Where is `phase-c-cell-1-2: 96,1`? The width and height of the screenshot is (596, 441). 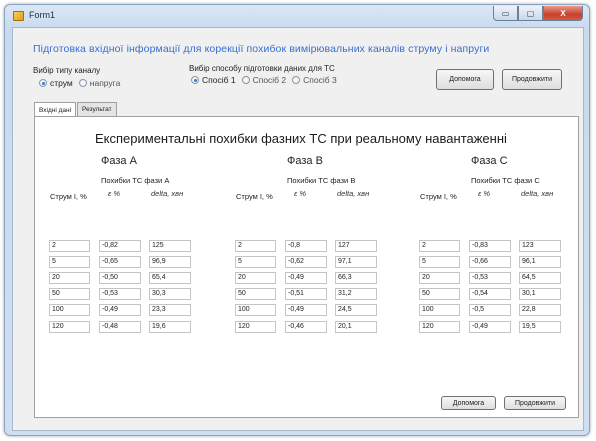
phase-c-cell-1-2: 96,1 is located at coordinates (540, 262).